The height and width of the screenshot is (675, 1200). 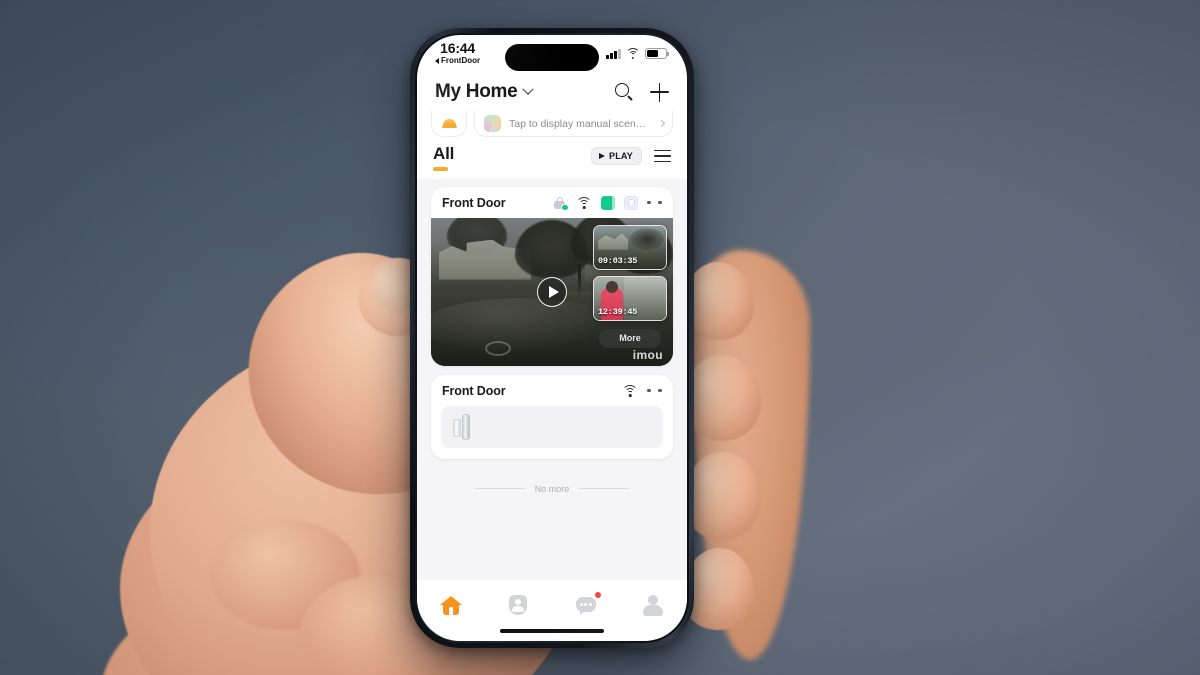 What do you see at coordinates (597, 595) in the screenshot?
I see `unread-badge-dot` at bounding box center [597, 595].